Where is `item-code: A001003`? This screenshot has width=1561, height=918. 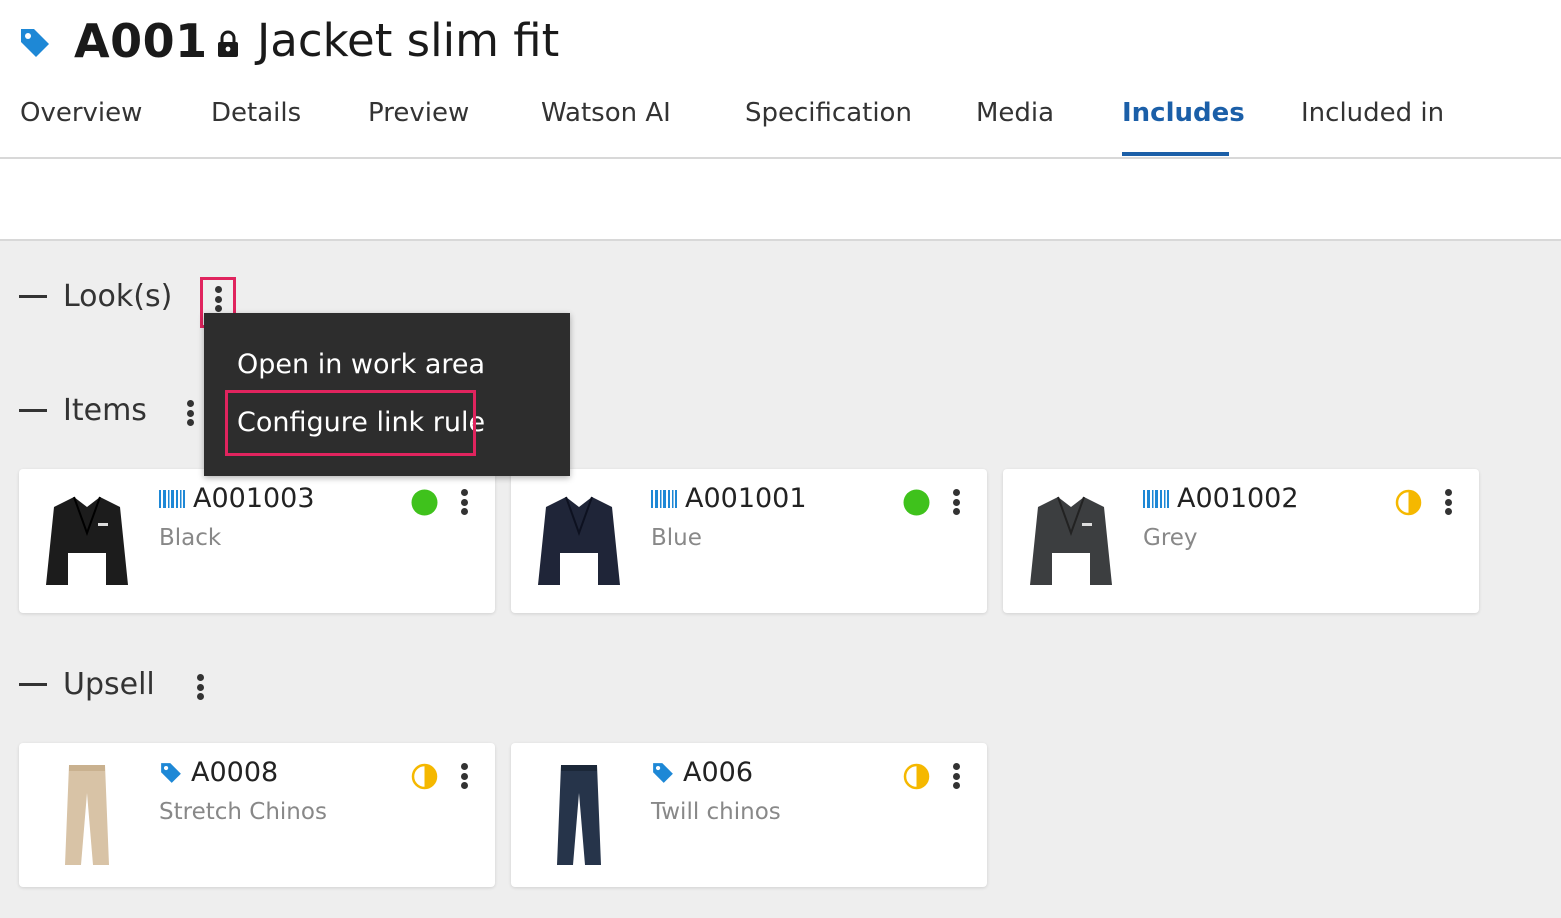 item-code: A001003 is located at coordinates (254, 498).